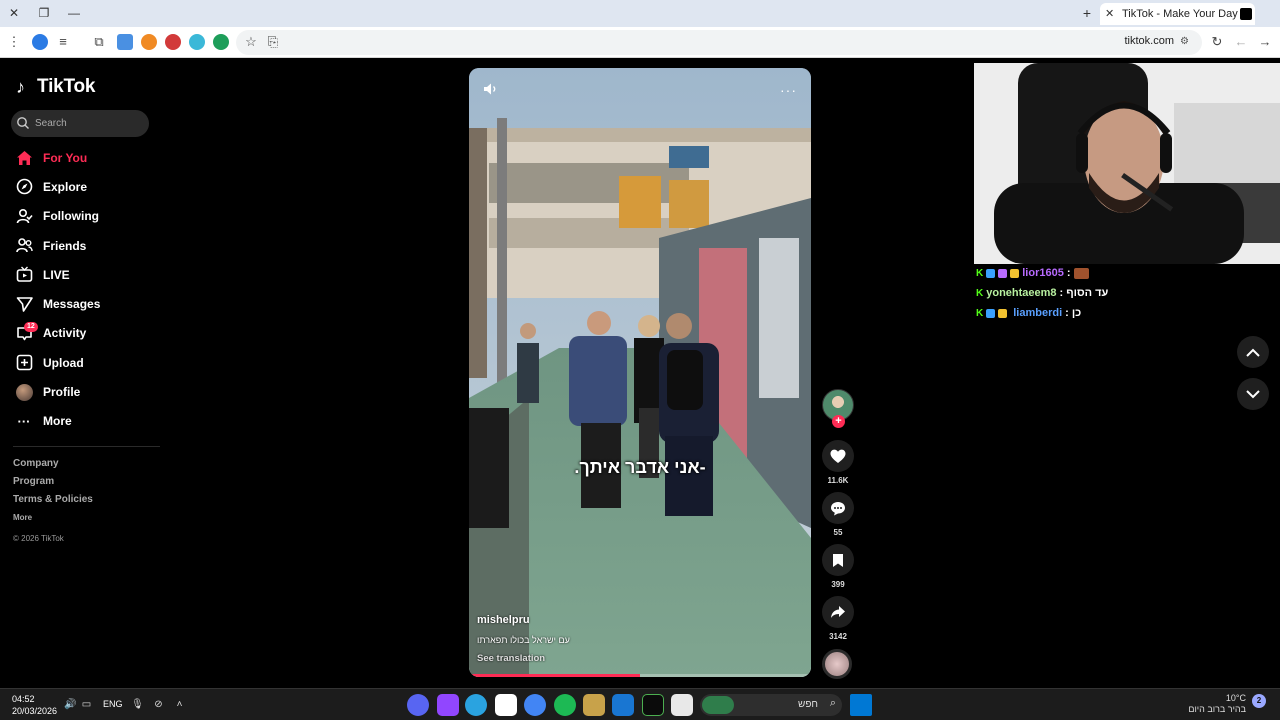 The image size is (1280, 720). I want to click on home-icon, so click(24, 158).